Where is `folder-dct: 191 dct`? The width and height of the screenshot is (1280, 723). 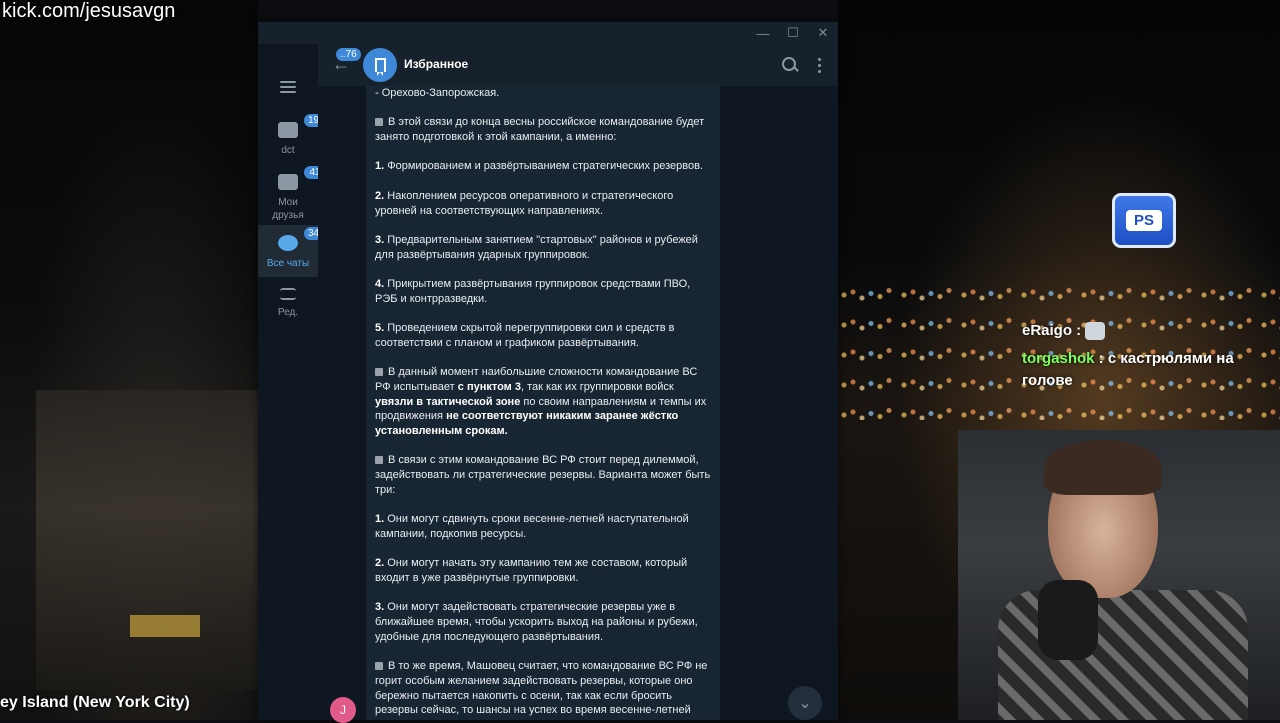
folder-dct: 191 dct is located at coordinates (293, 141).